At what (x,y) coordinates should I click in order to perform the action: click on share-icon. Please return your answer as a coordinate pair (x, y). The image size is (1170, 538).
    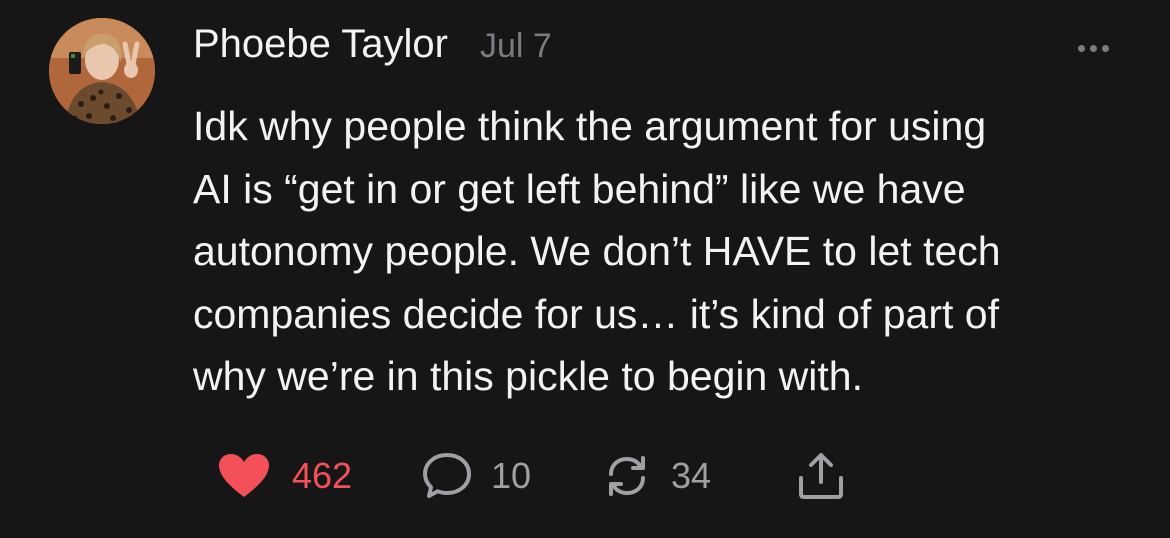
    Looking at the image, I should click on (821, 476).